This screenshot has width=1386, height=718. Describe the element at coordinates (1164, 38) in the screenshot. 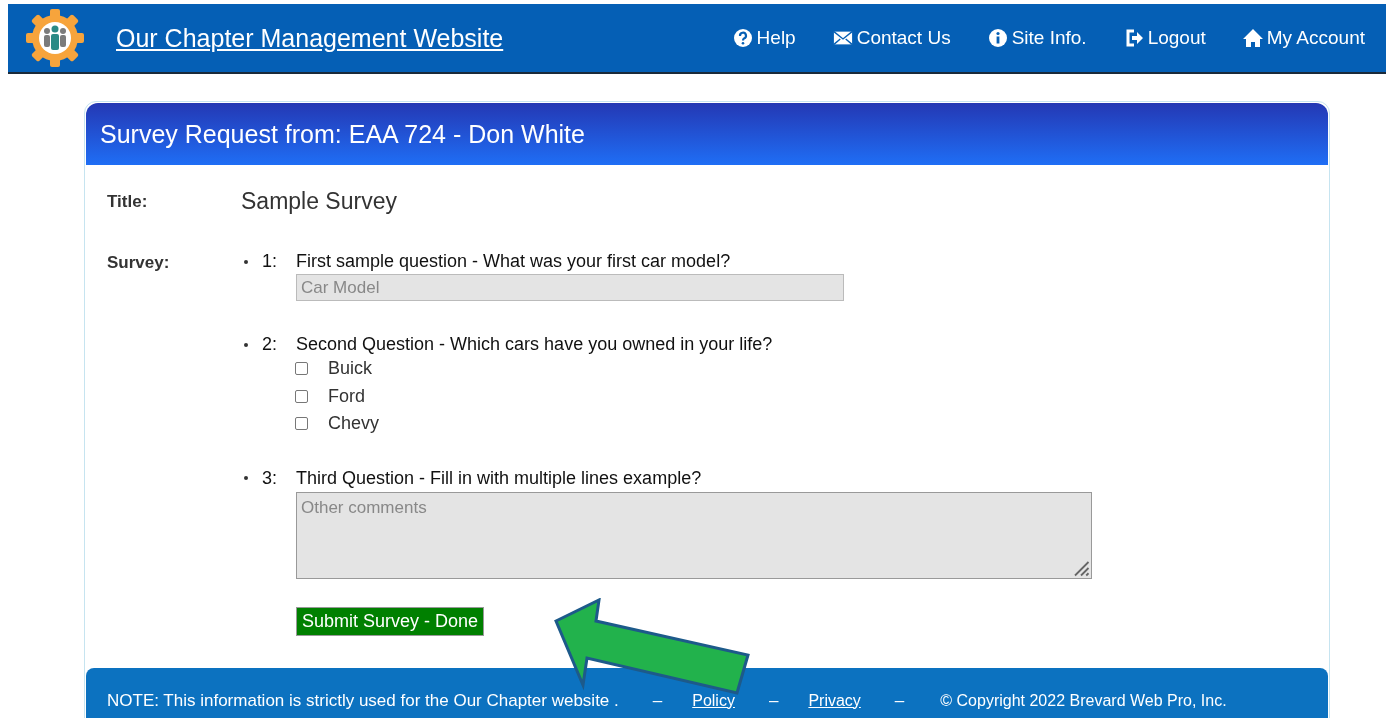

I see `nav-link: Logout` at that location.